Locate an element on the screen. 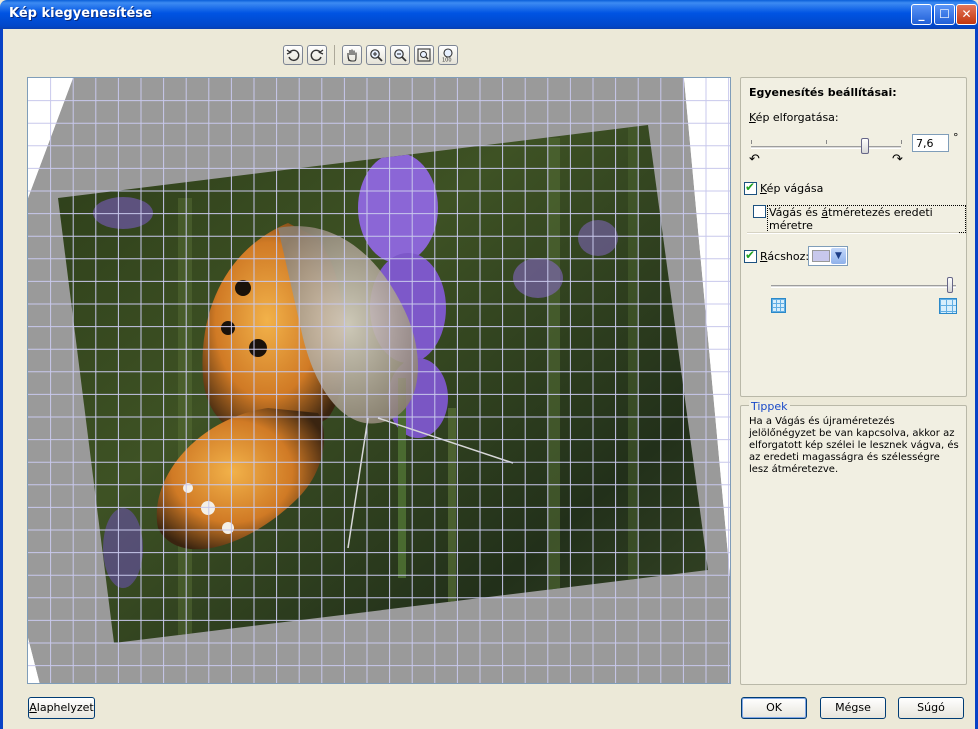 Image resolution: width=978 pixels, height=729 pixels. maximize-icon: ☐ is located at coordinates (944, 14).